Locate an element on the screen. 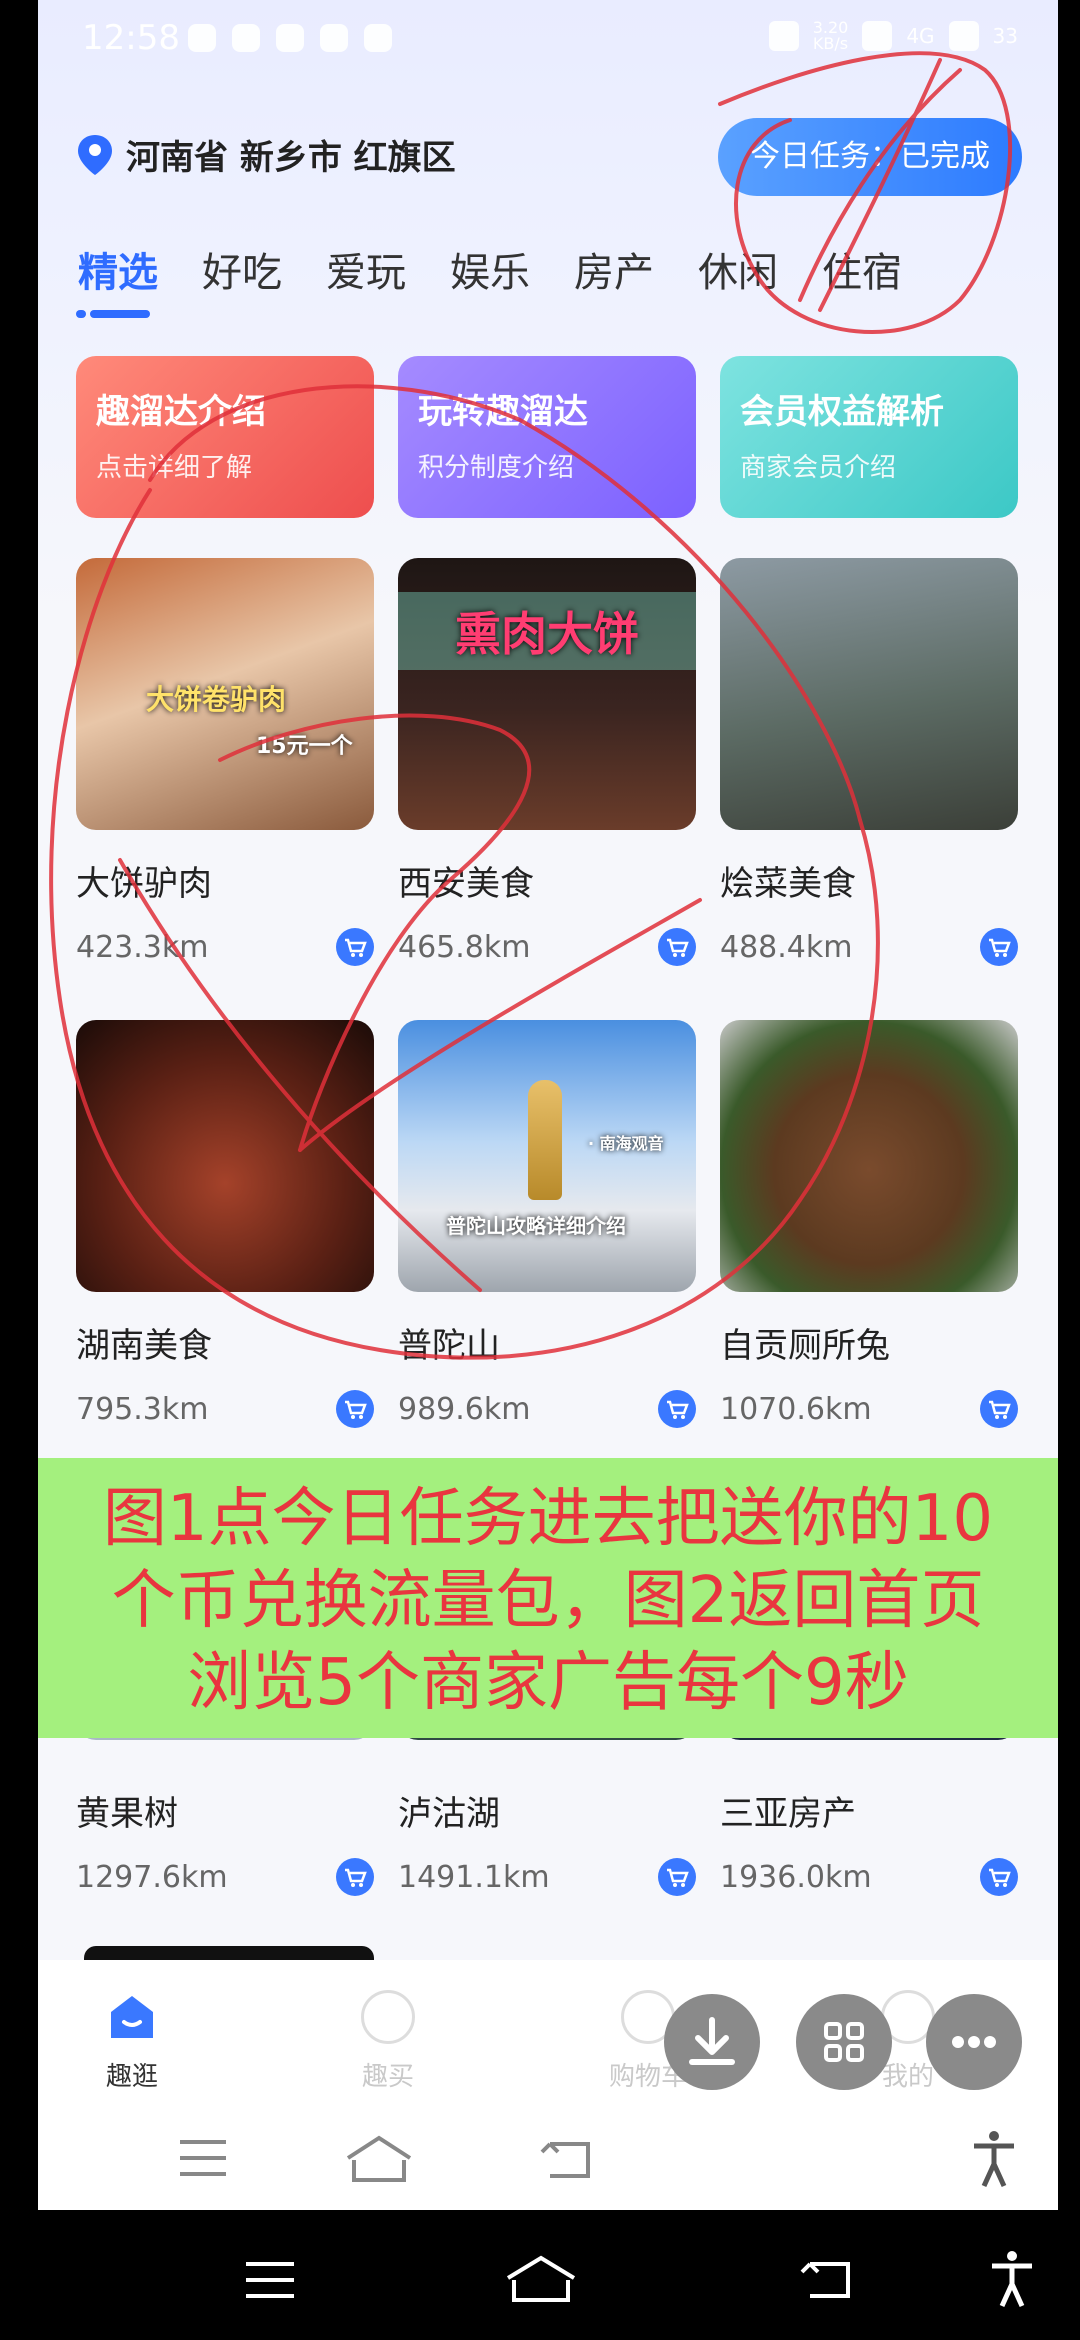 This screenshot has height=2340, width=1080. app-icon is located at coordinates (290, 38).